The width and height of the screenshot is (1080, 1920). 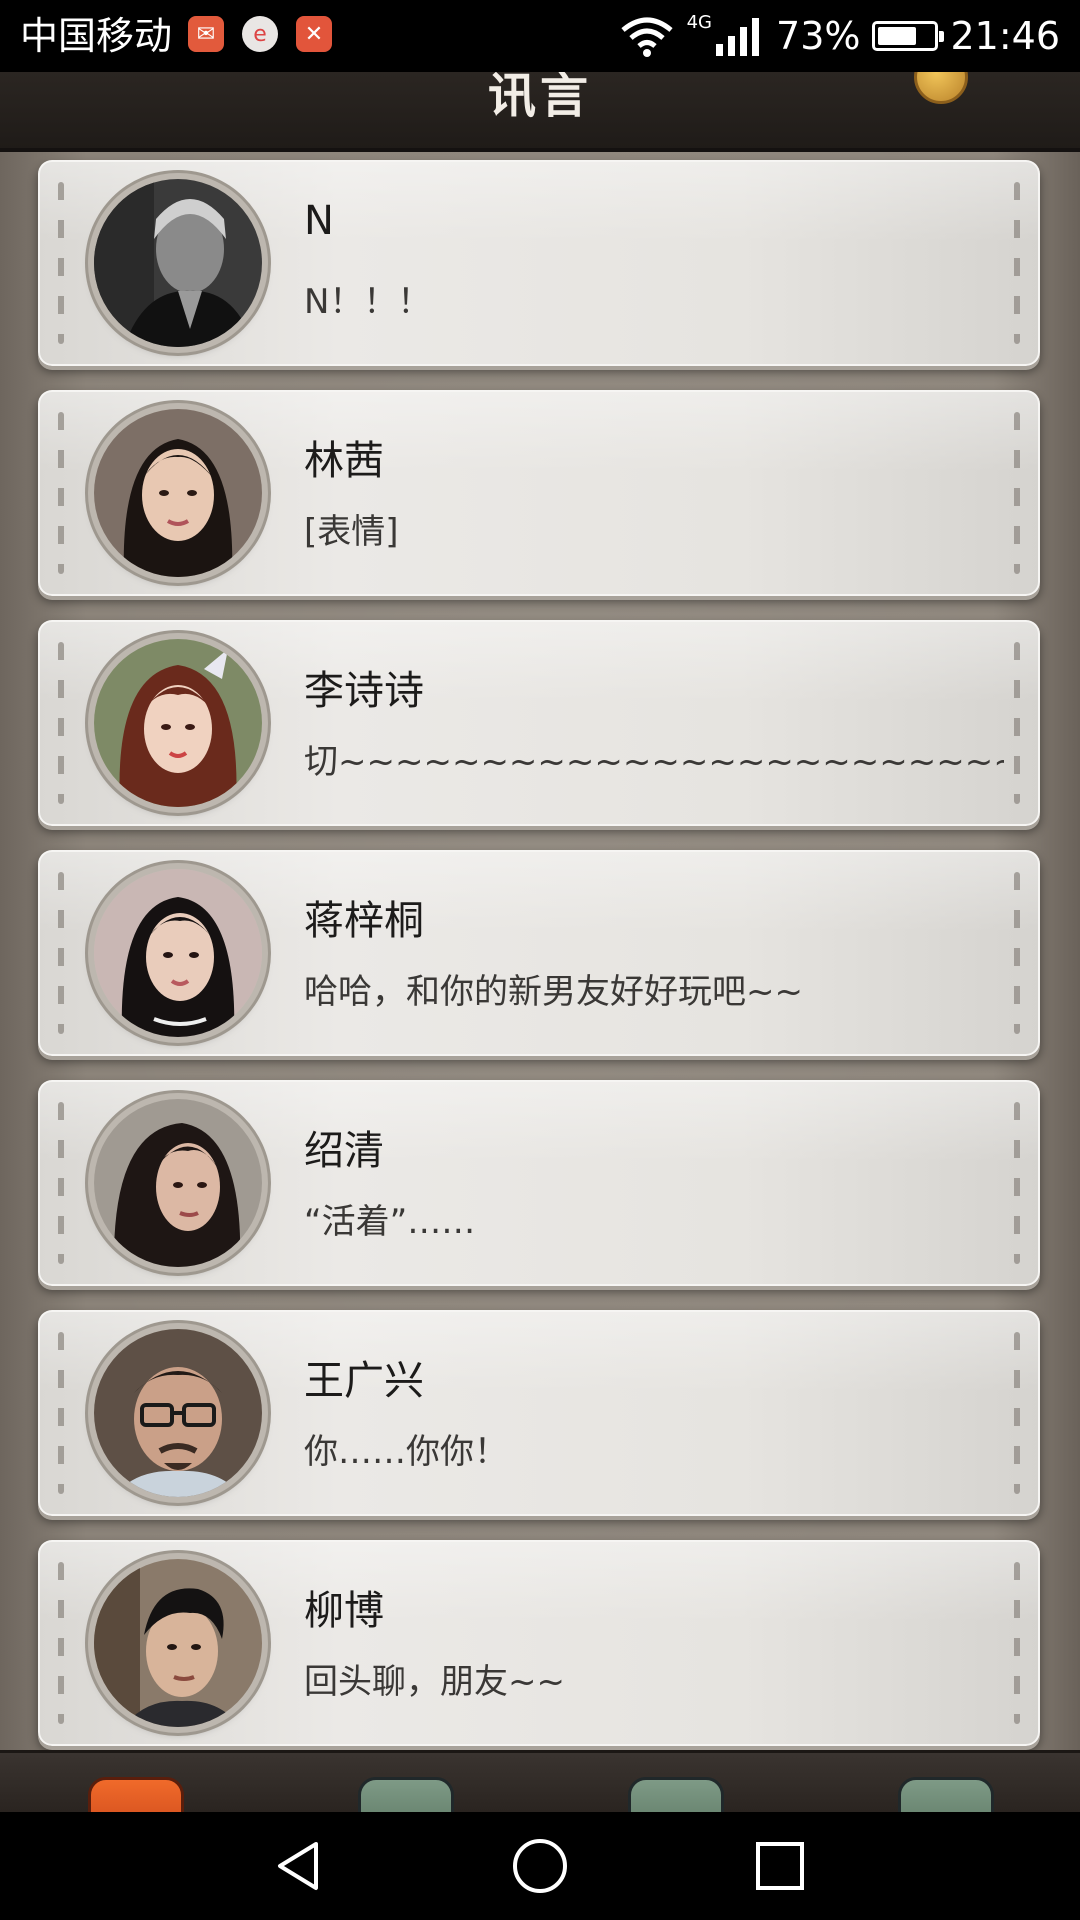 I want to click on contact-name: 柳博, so click(x=344, y=1611).